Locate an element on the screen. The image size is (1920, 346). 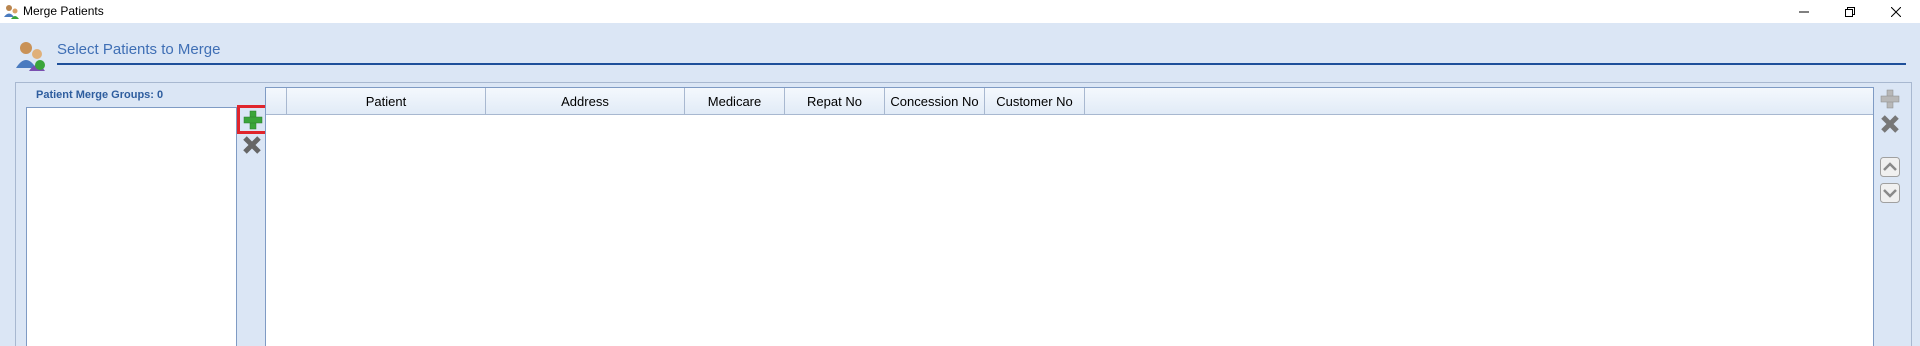
move-up-button is located at coordinates (1890, 167).